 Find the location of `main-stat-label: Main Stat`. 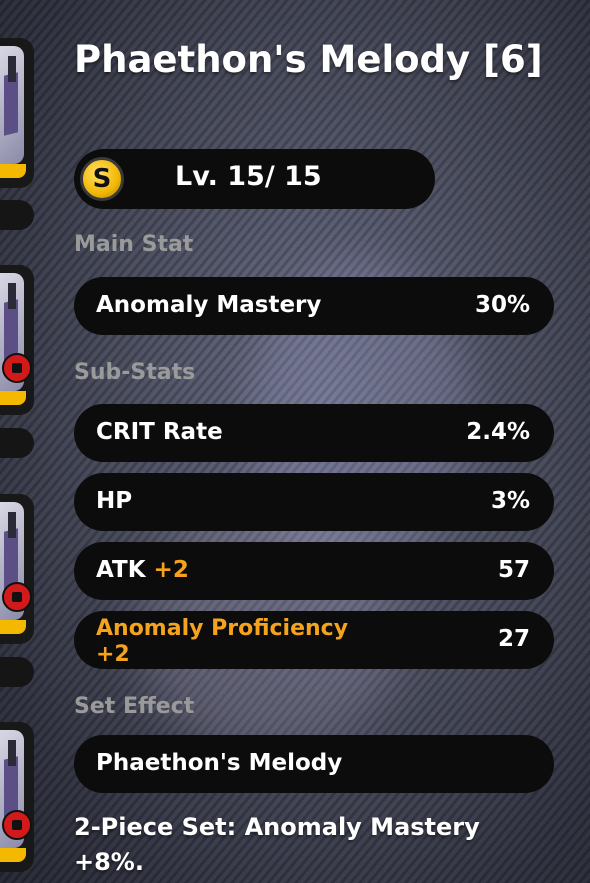

main-stat-label: Main Stat is located at coordinates (134, 244).